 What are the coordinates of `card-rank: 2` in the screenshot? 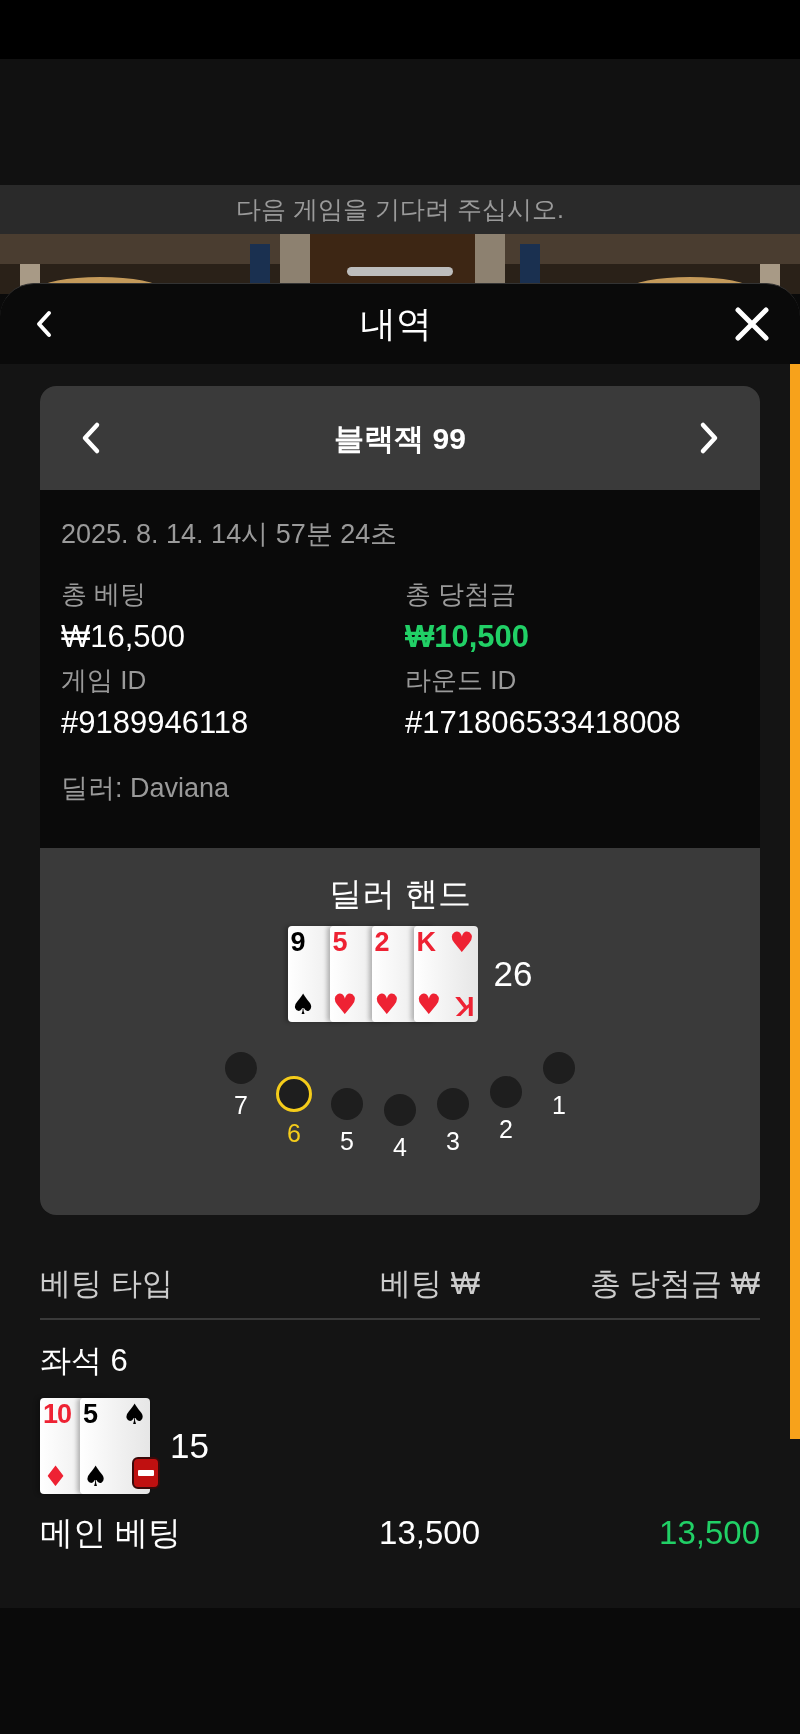 It's located at (381, 942).